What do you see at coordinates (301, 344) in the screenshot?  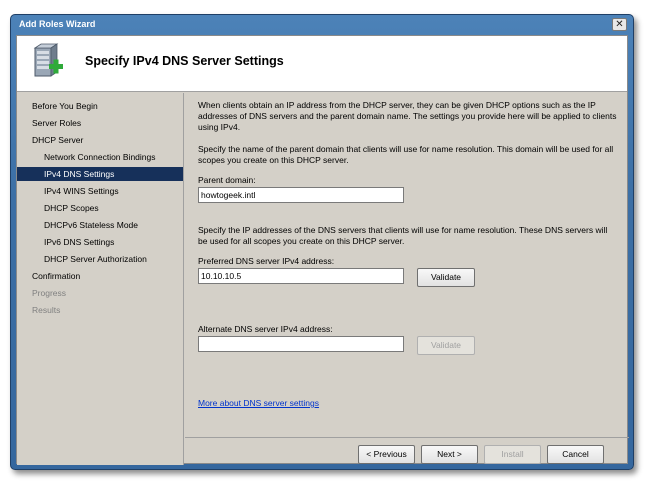 I see `alternate-dns-input` at bounding box center [301, 344].